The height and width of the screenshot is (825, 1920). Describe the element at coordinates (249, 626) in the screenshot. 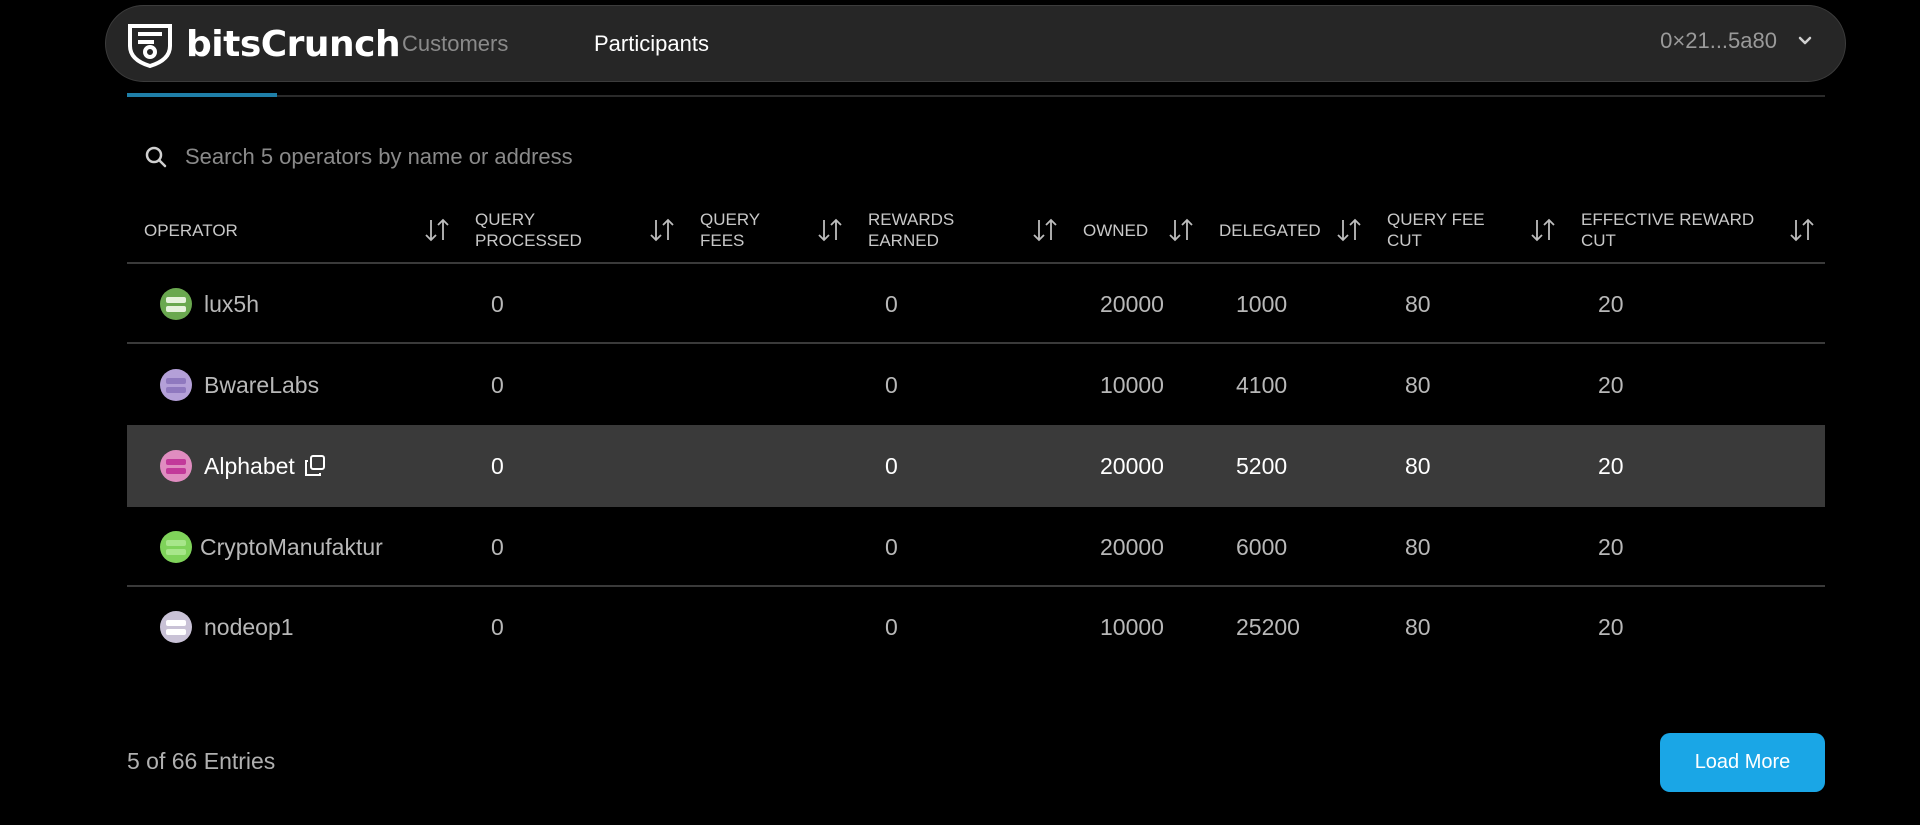

I see `operator-name: nodeop1` at that location.